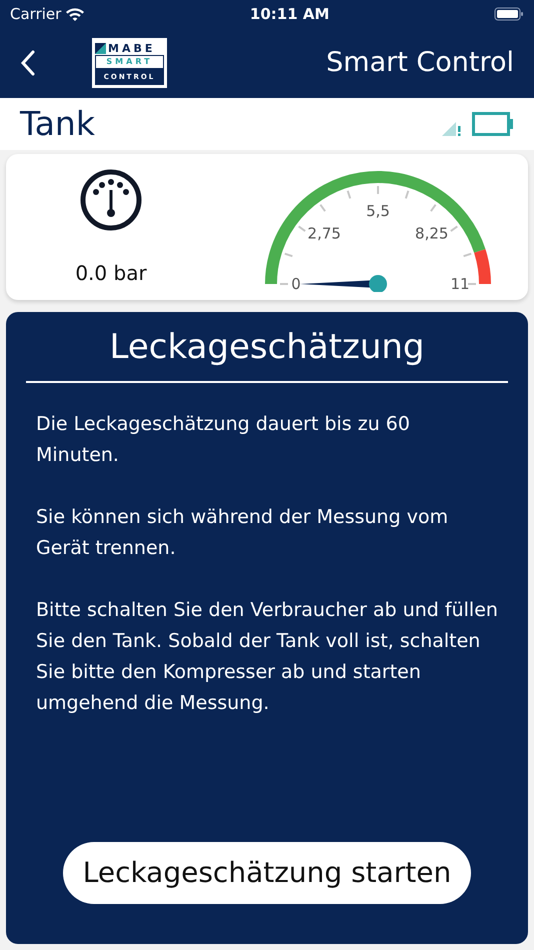 This screenshot has width=534, height=950. I want to click on start-button: Leckageschätzung starten, so click(267, 873).